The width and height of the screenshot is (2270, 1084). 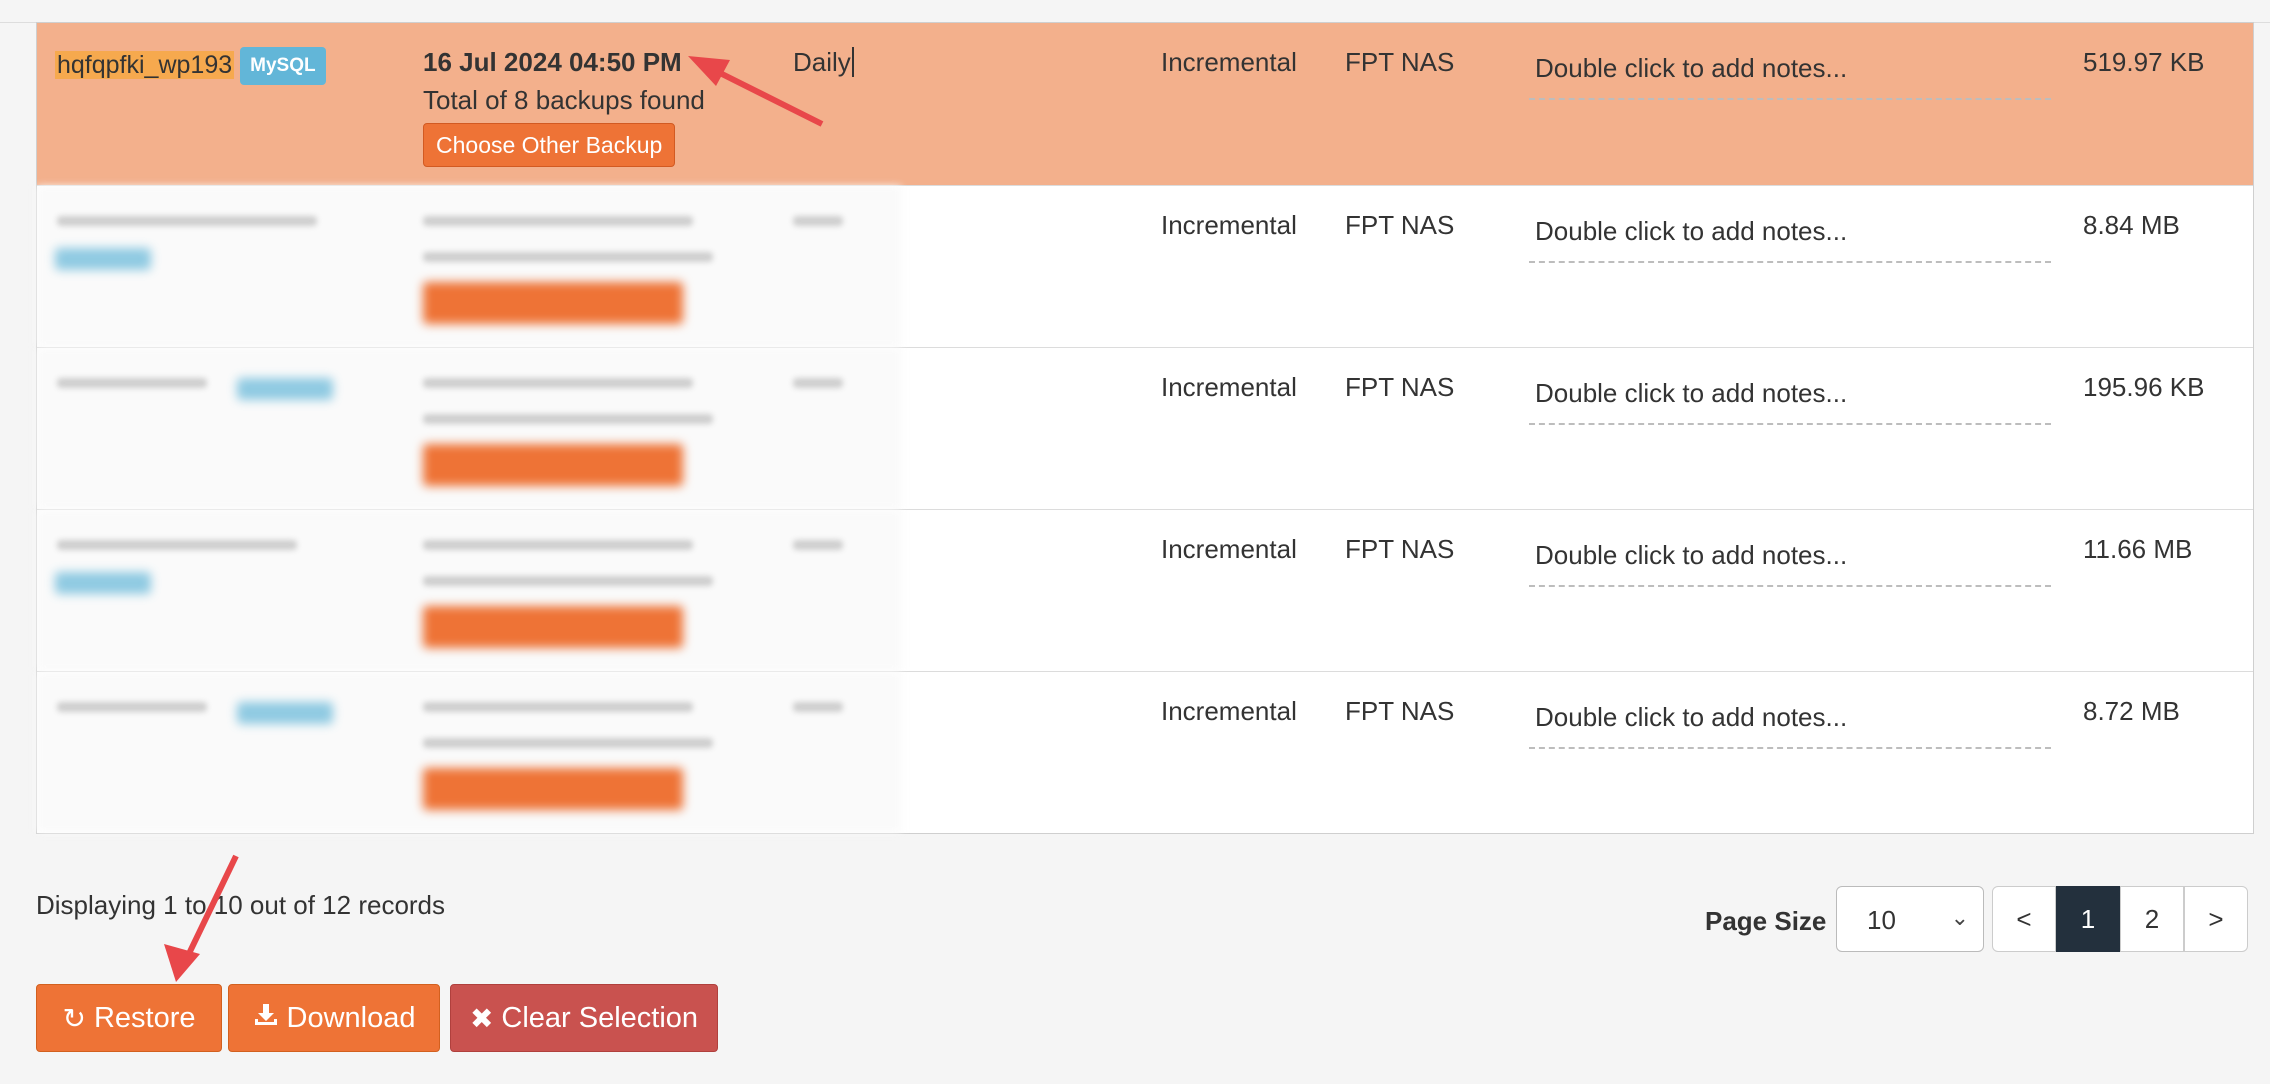 I want to click on choose-other-backup-button: Choose Other Backup, so click(x=549, y=145).